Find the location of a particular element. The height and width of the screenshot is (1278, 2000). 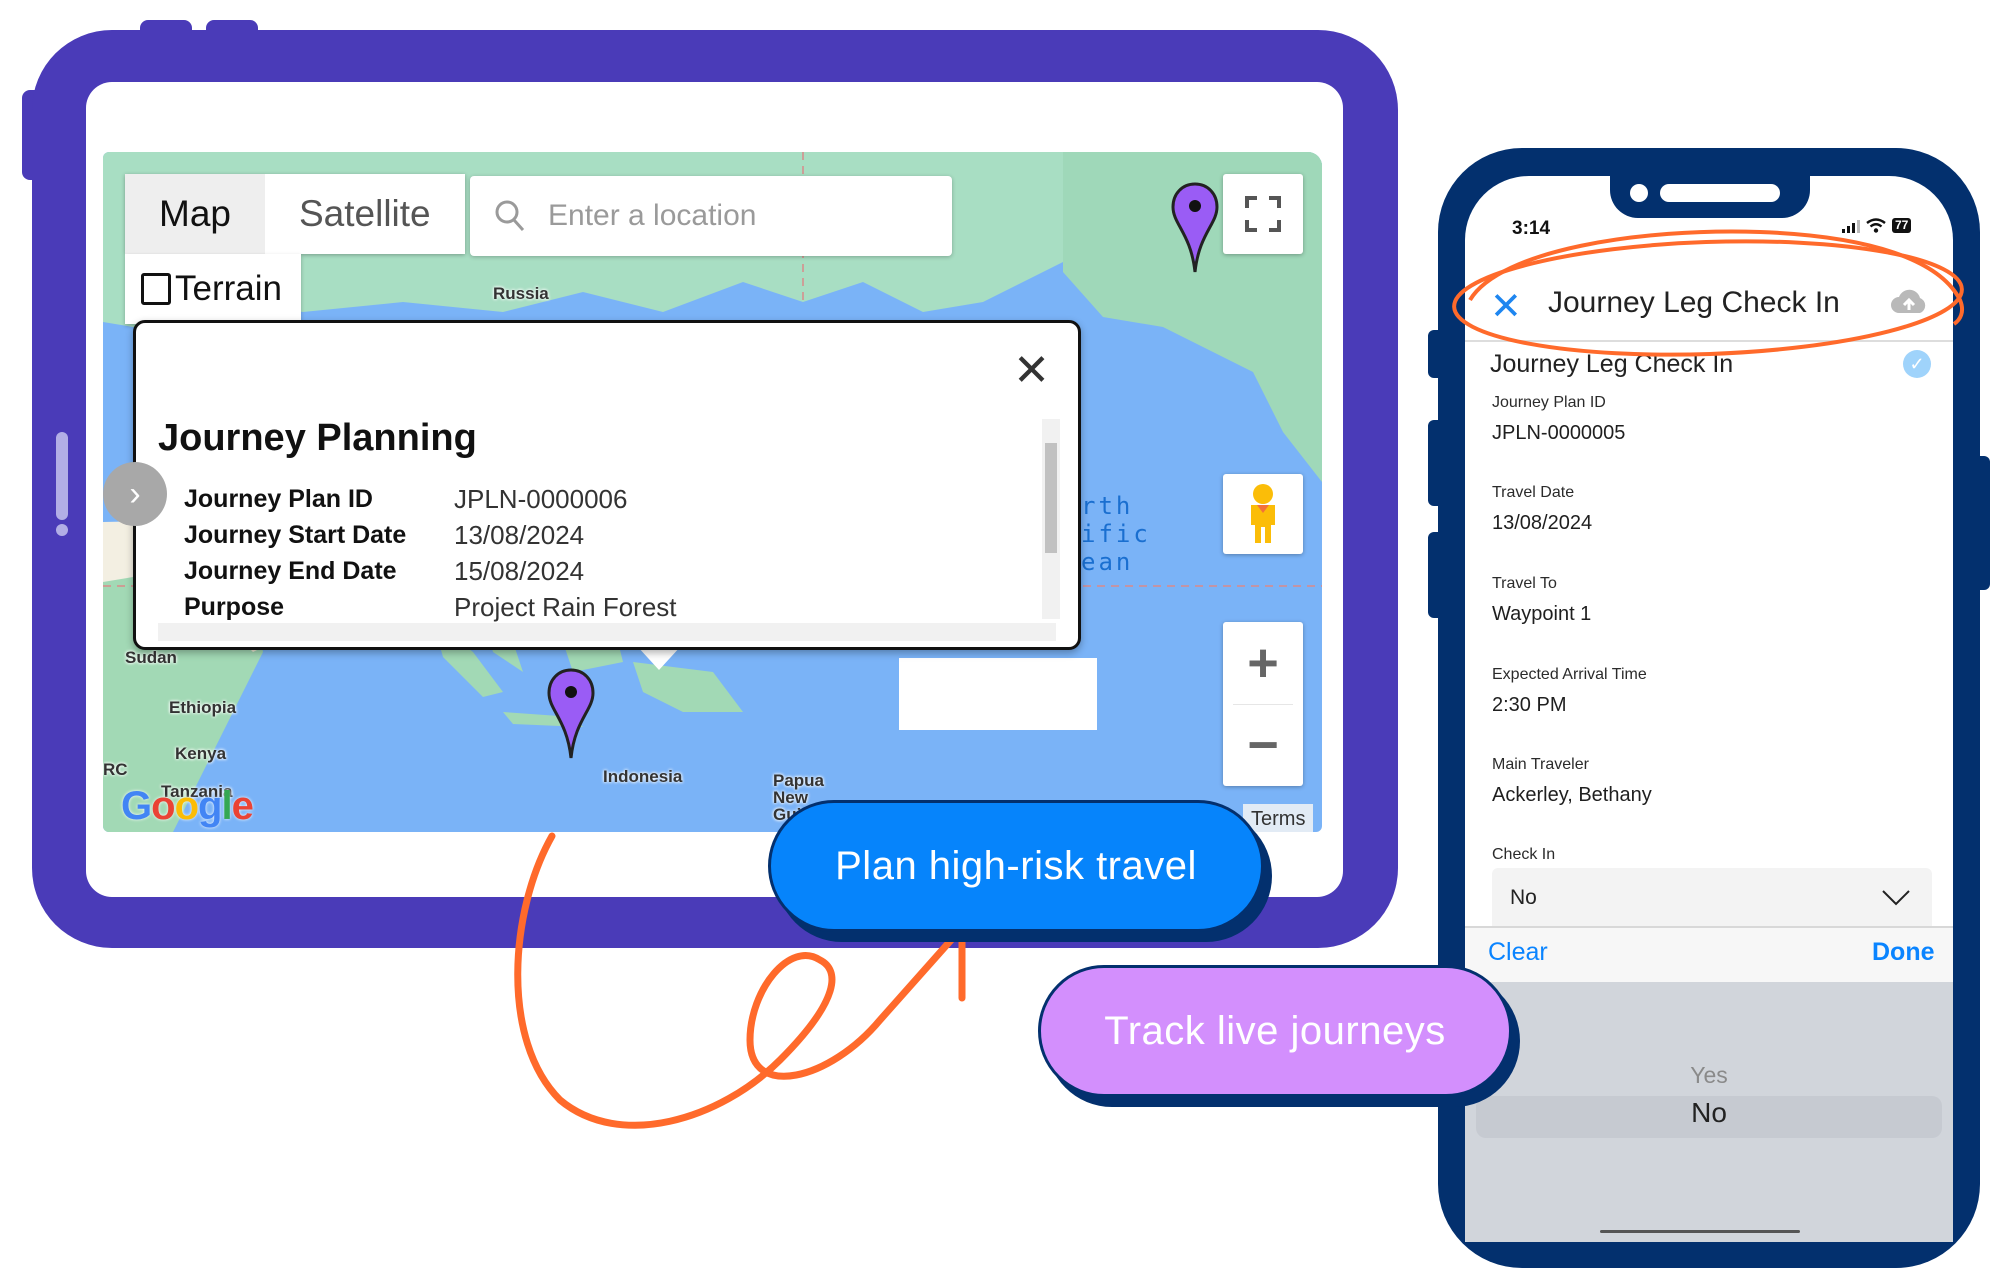

field-value: 13/08/2024 is located at coordinates (1542, 523).